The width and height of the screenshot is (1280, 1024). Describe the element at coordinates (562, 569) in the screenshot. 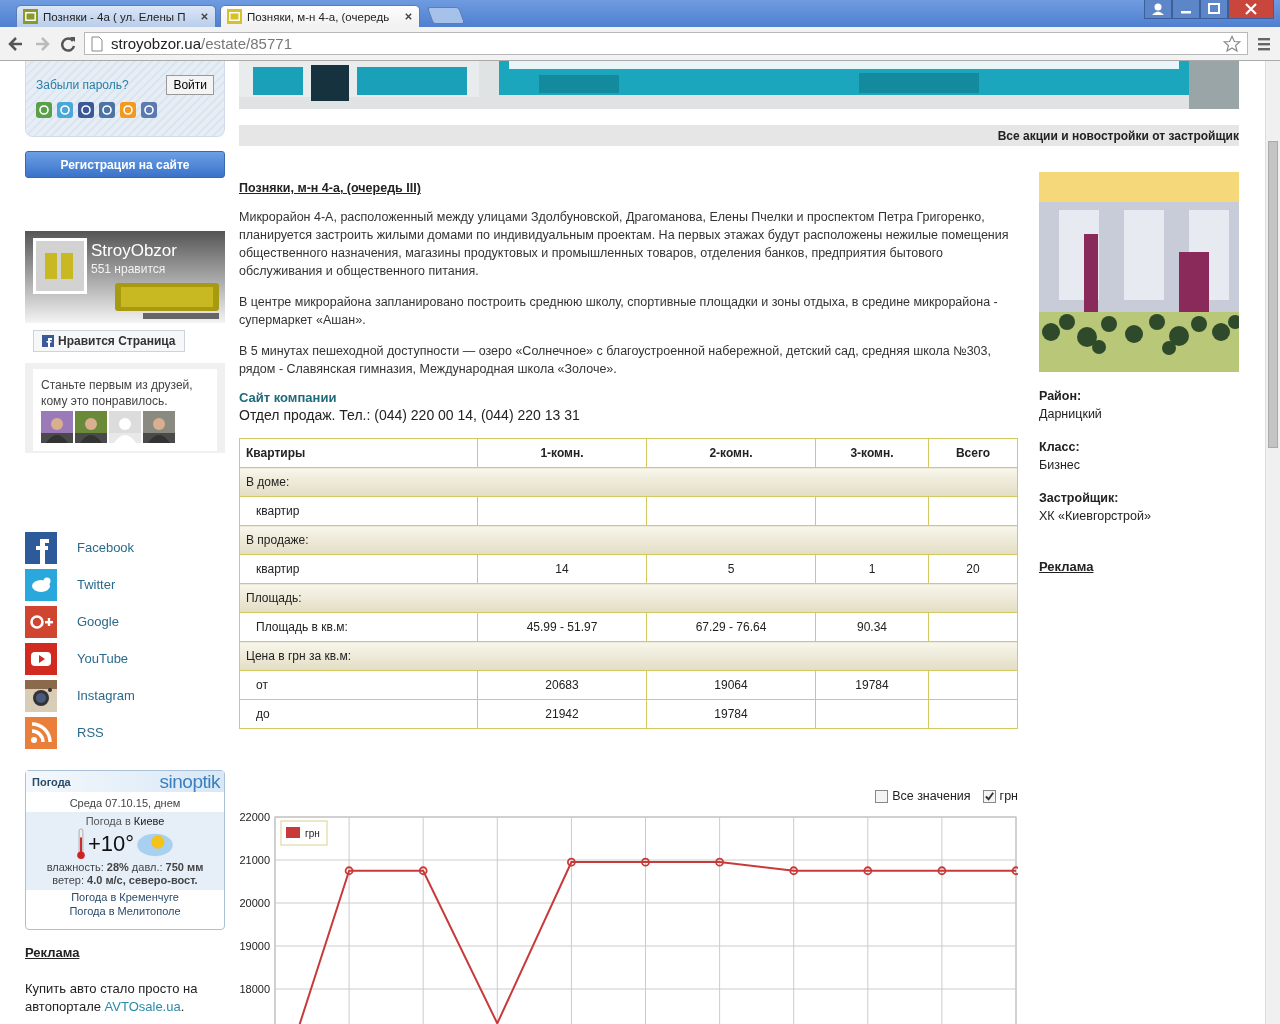

I see `table-cell: 14` at that location.